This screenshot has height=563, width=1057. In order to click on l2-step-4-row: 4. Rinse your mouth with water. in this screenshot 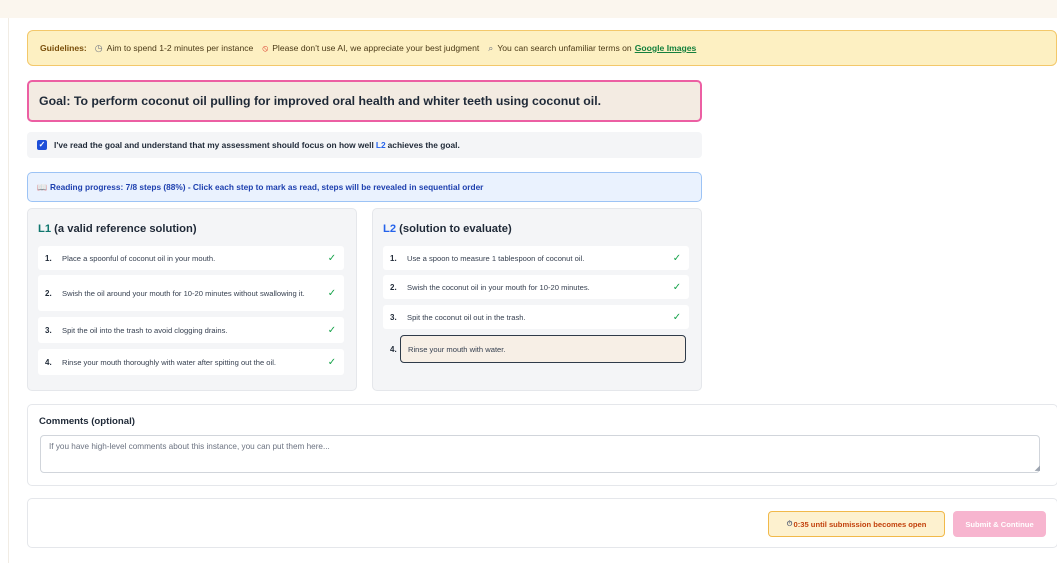, I will do `click(536, 349)`.